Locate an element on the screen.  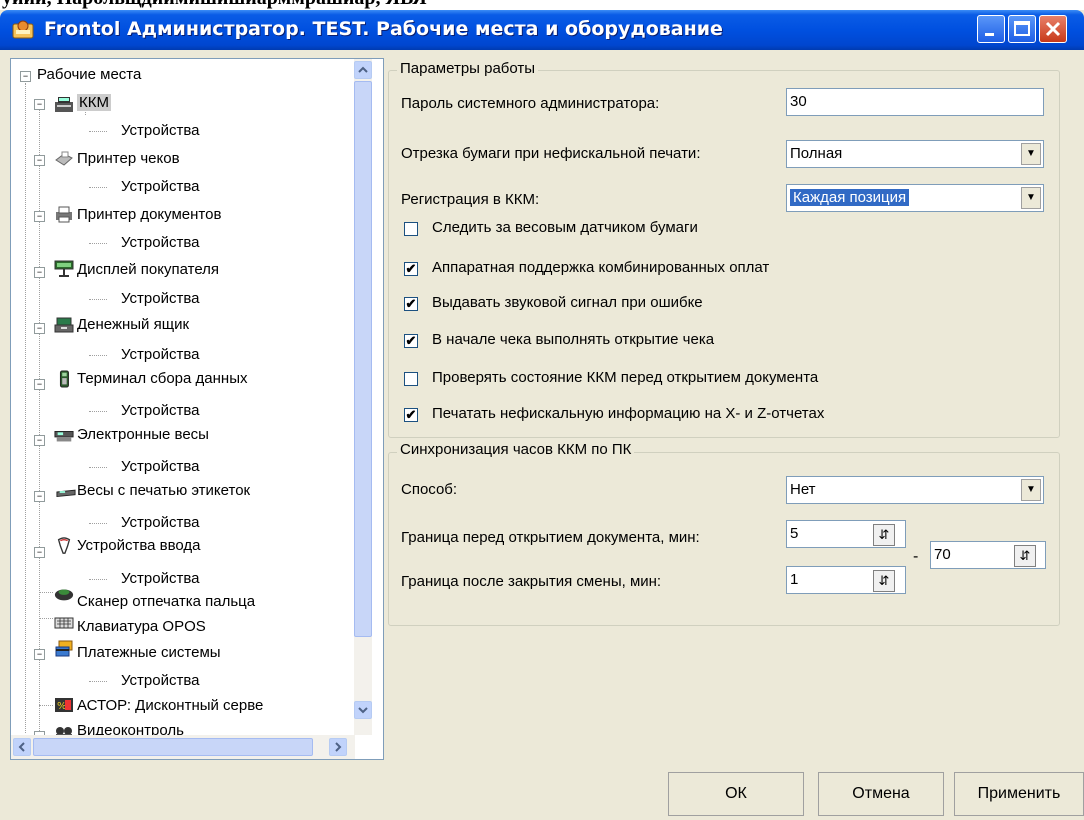
tree-item-label-scales: Весы с печатью этикеток is located at coordinates (163, 491).